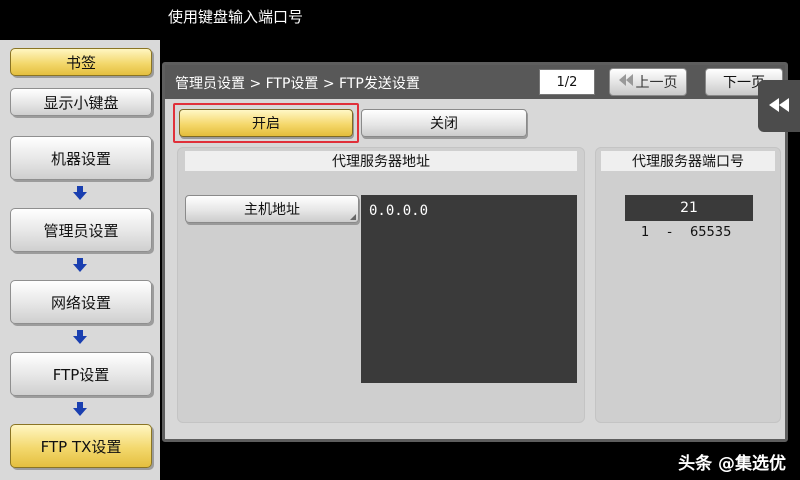 The width and height of the screenshot is (800, 480). What do you see at coordinates (710, 232) in the screenshot?
I see `port-range-max: 65535` at bounding box center [710, 232].